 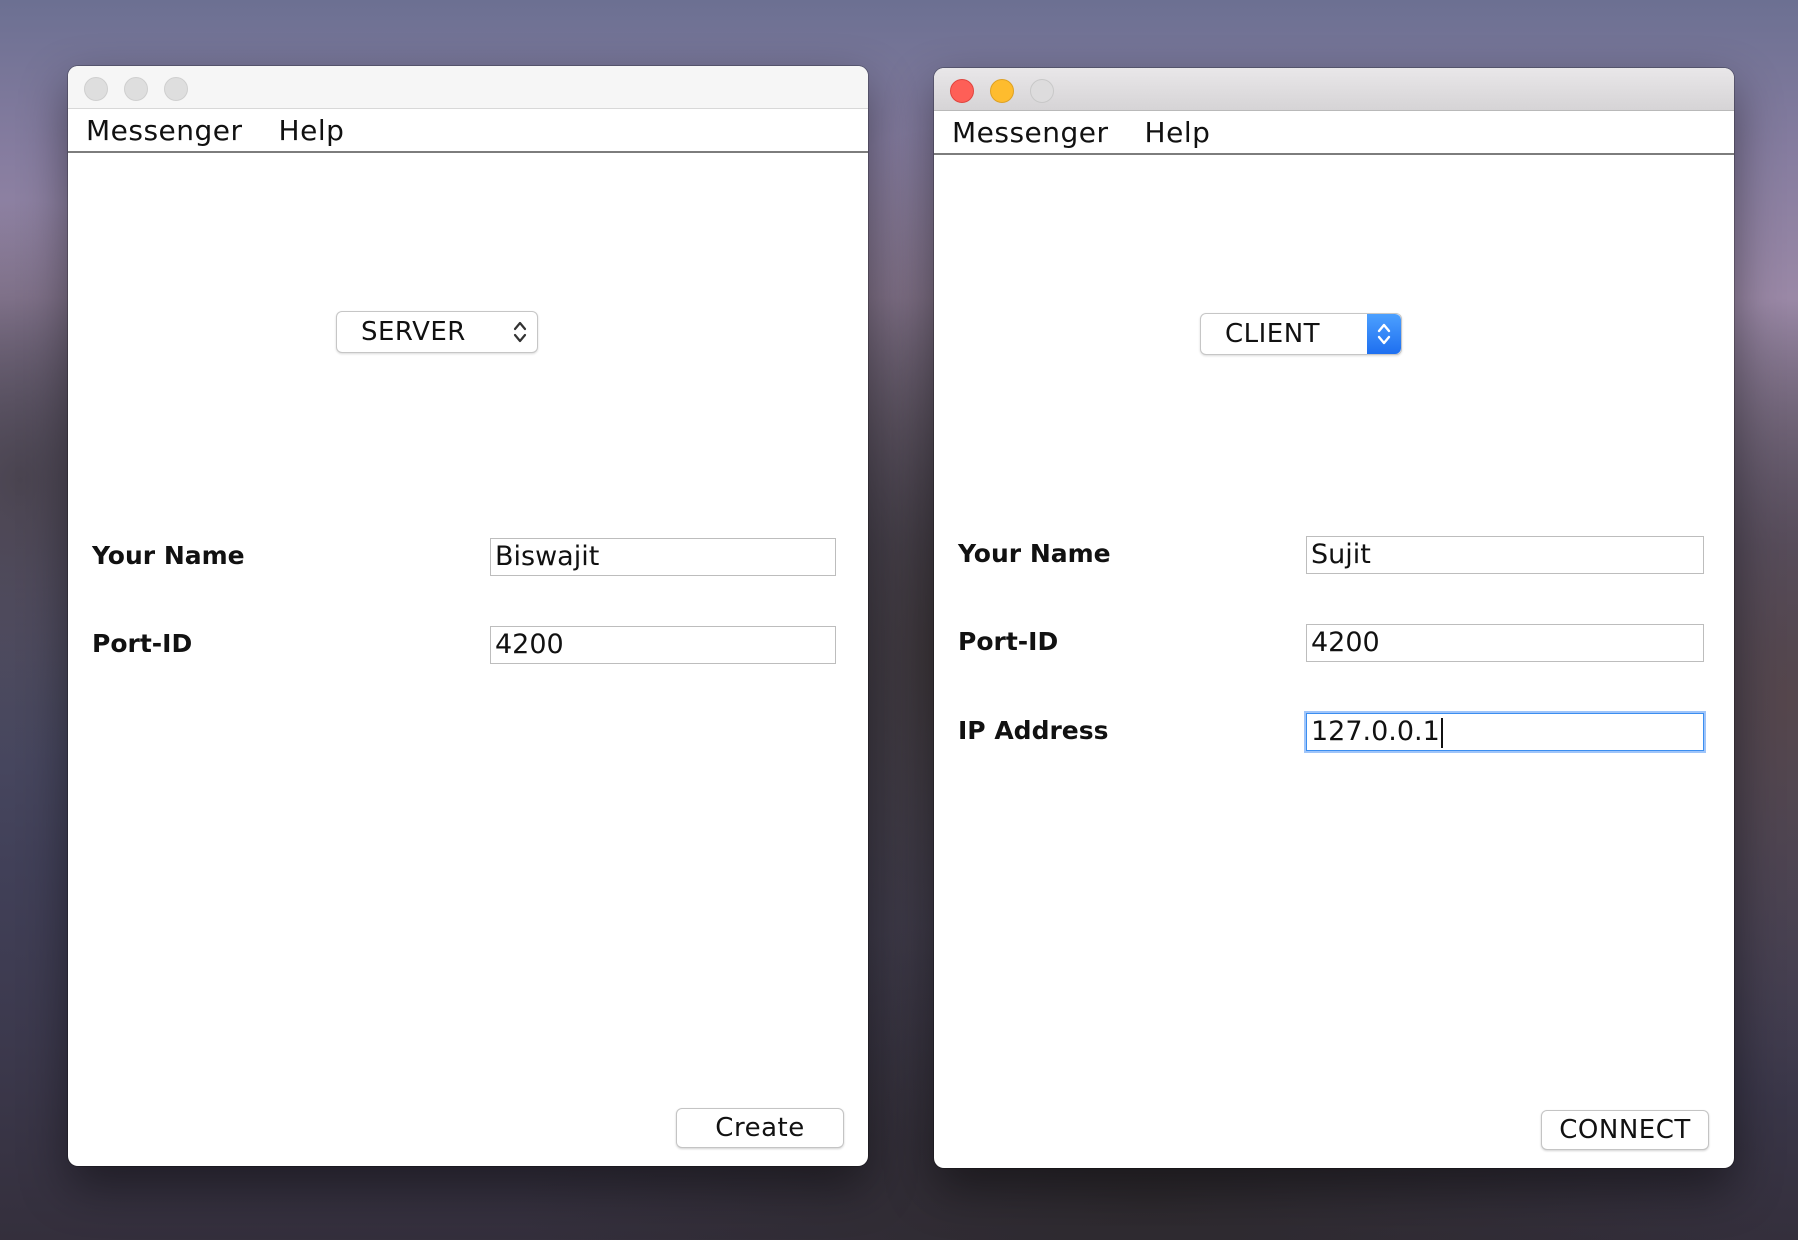 What do you see at coordinates (1273, 334) in the screenshot?
I see `role-select-value: CLIENT` at bounding box center [1273, 334].